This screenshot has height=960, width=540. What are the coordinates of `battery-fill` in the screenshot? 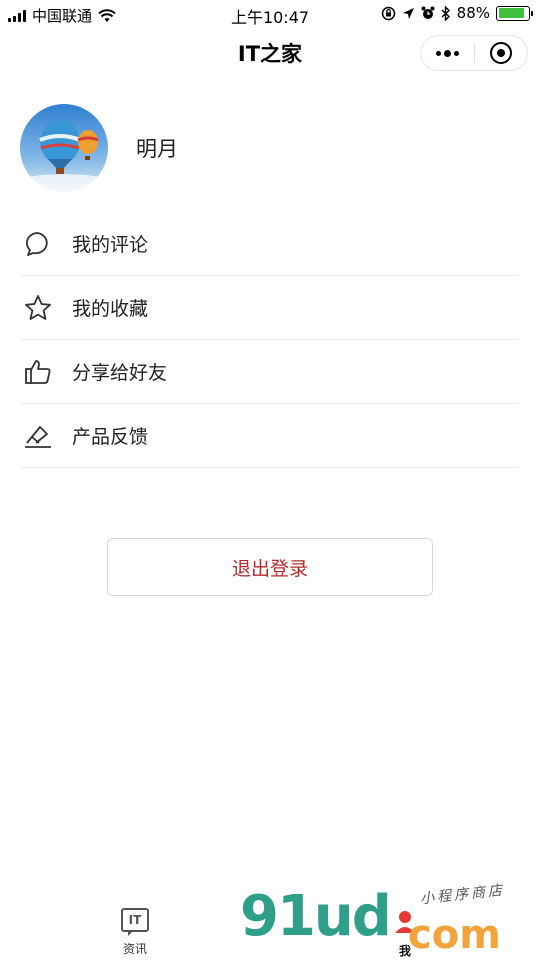 It's located at (511, 13).